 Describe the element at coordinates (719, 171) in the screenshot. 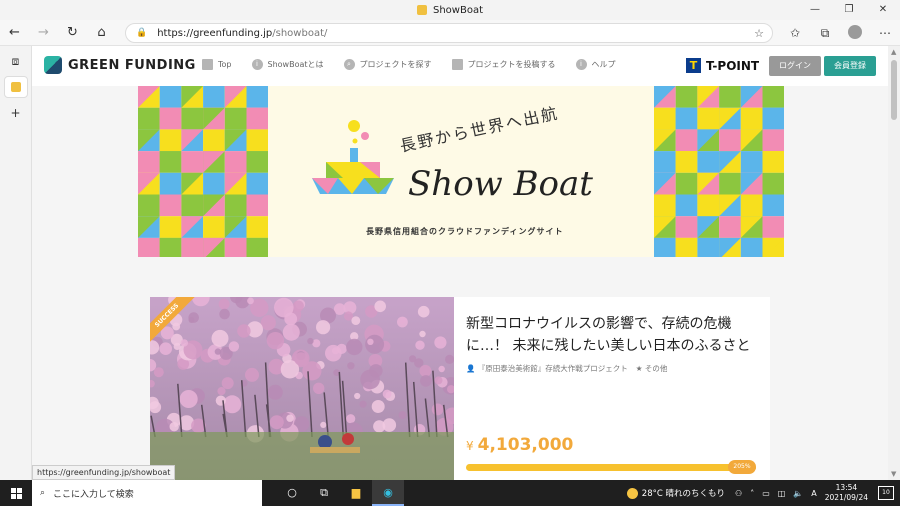

I see `pattern-right` at that location.